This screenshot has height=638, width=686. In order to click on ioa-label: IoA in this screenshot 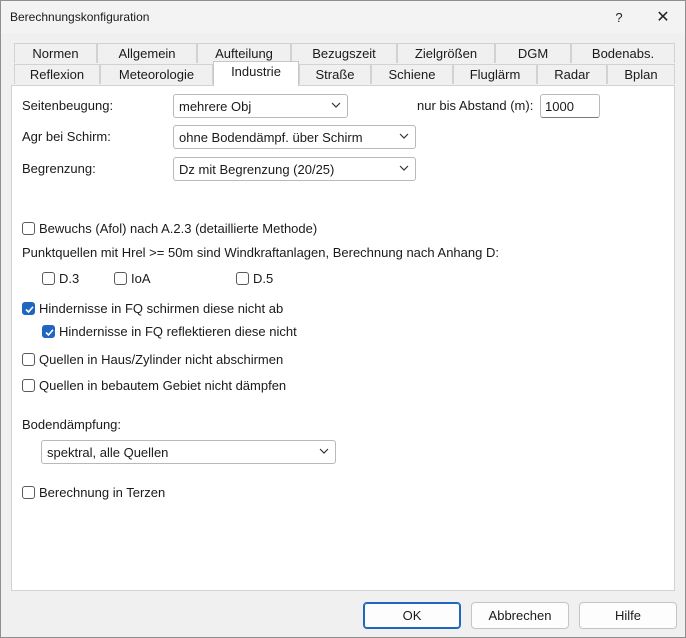, I will do `click(141, 278)`.